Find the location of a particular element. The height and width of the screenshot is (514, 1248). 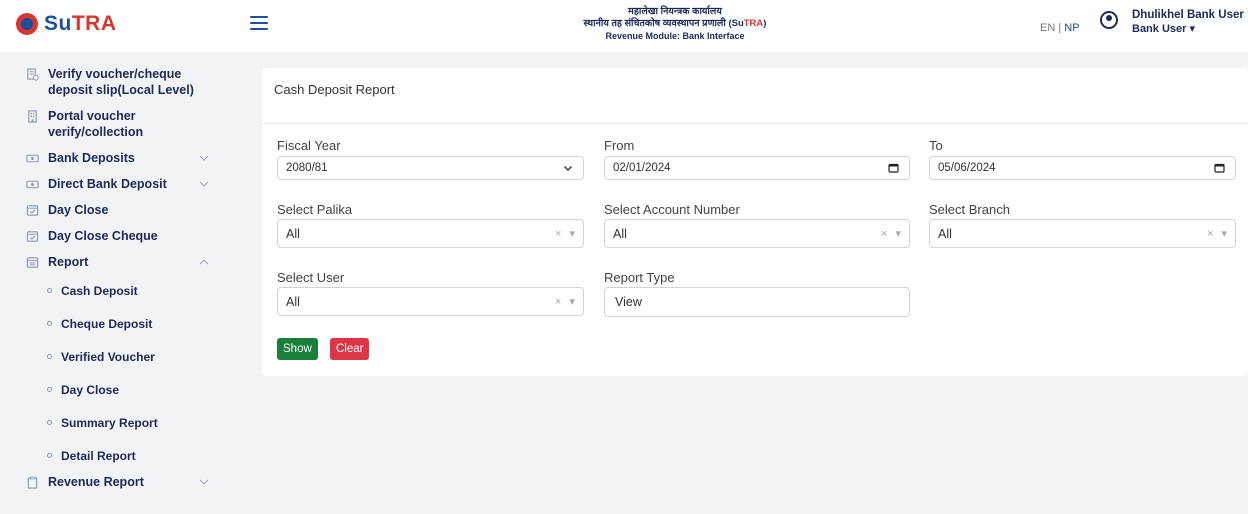

fiscal-year-select: 2080/81 is located at coordinates (430, 168).